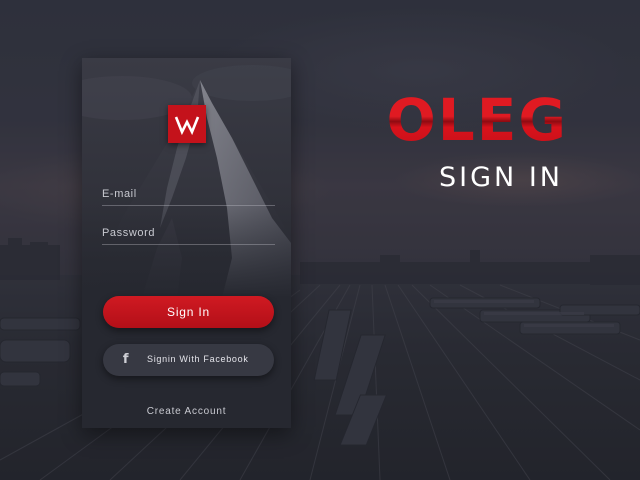  I want to click on password-field, so click(188, 231).